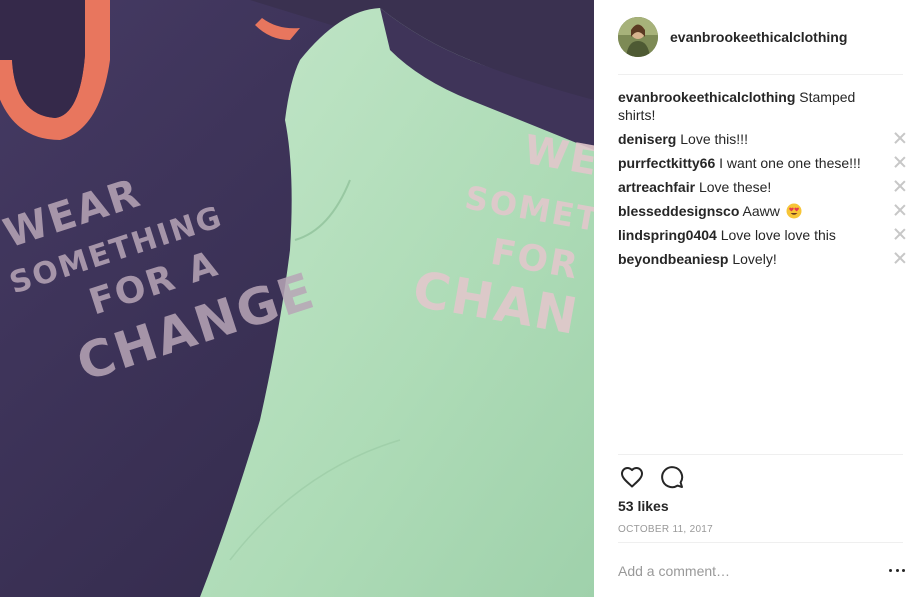 This screenshot has height=597, width=923. Describe the element at coordinates (748, 571) in the screenshot. I see `add-comment-input` at that location.